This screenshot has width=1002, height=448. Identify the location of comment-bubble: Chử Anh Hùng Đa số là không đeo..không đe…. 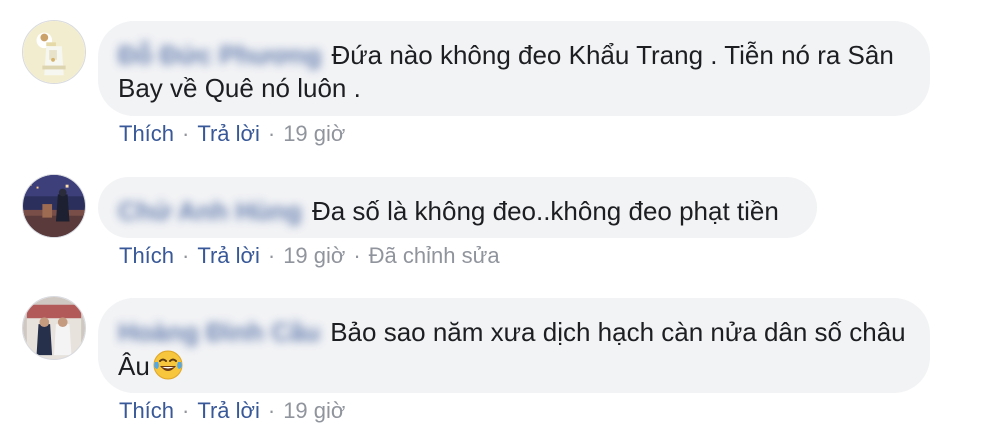
(457, 207).